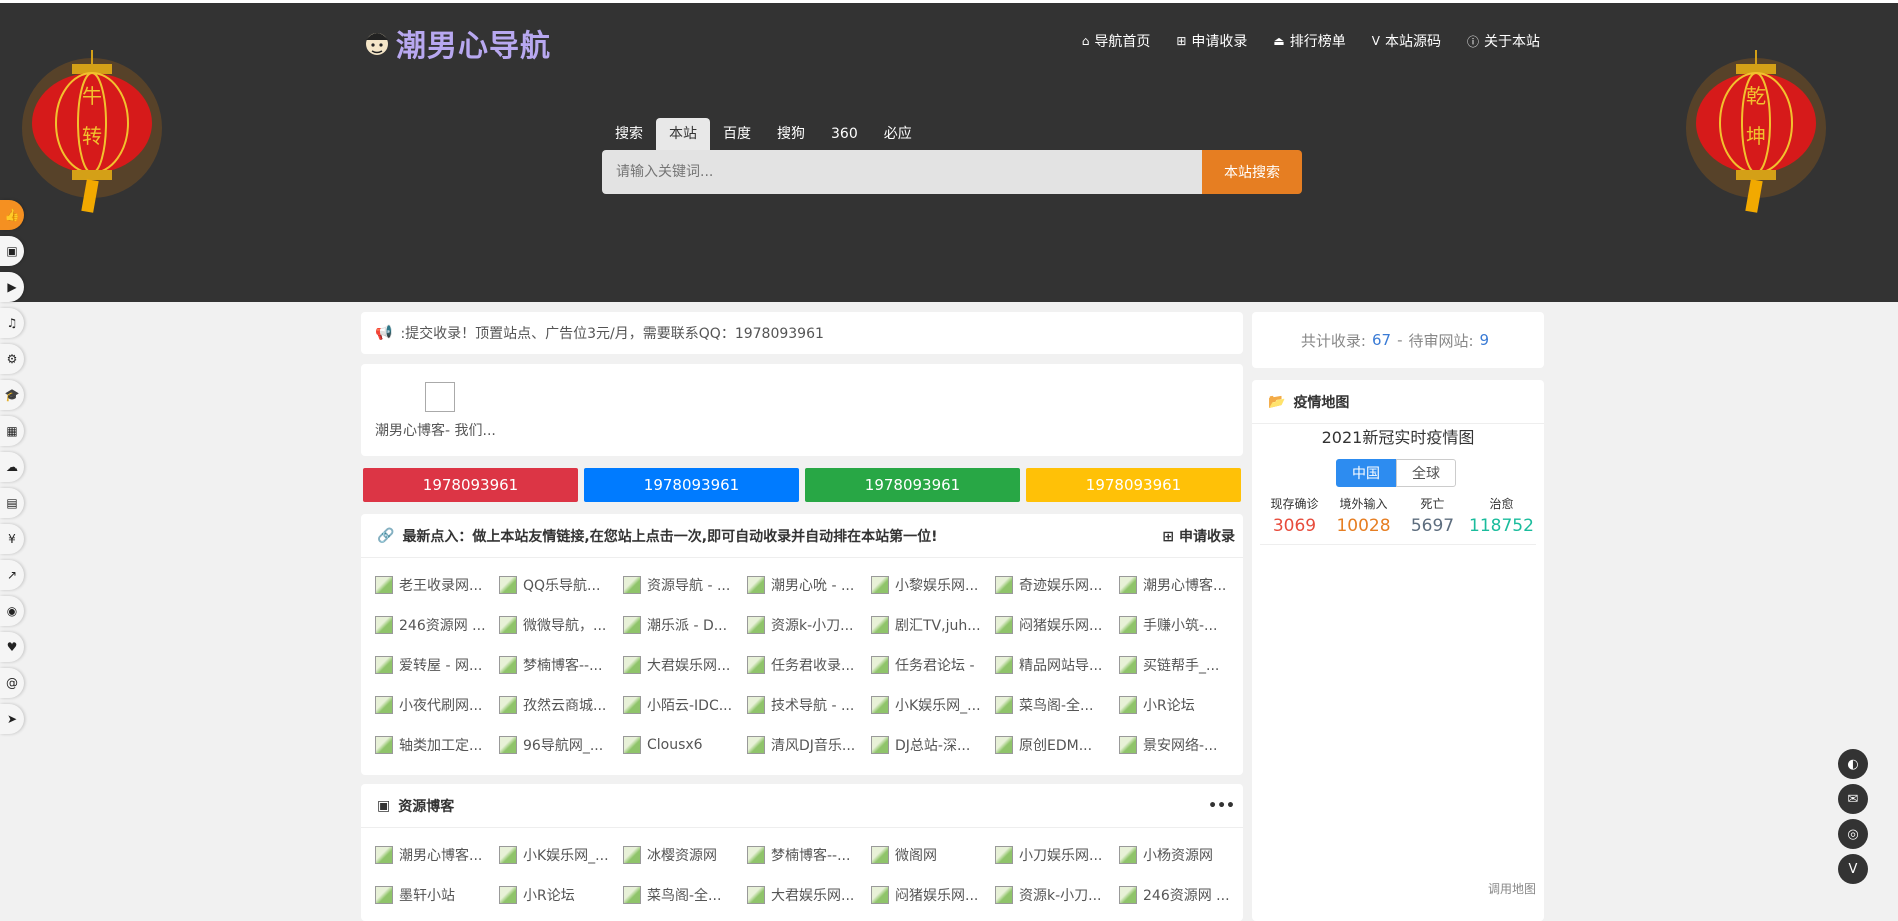  Describe the element at coordinates (12, 287) in the screenshot. I see `youtube-icon: ▶` at that location.